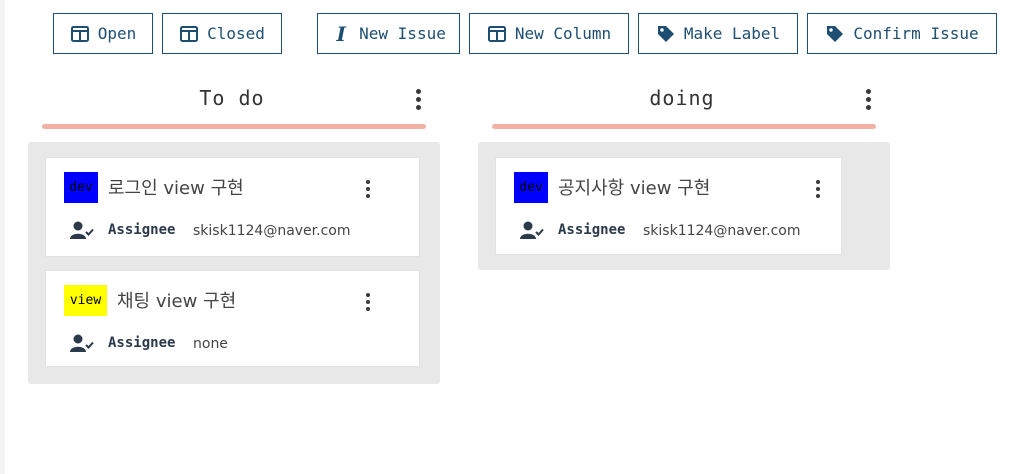 Image resolution: width=1025 pixels, height=474 pixels. Describe the element at coordinates (176, 187) in the screenshot. I see `issue-title: 로그인 view 구현` at that location.